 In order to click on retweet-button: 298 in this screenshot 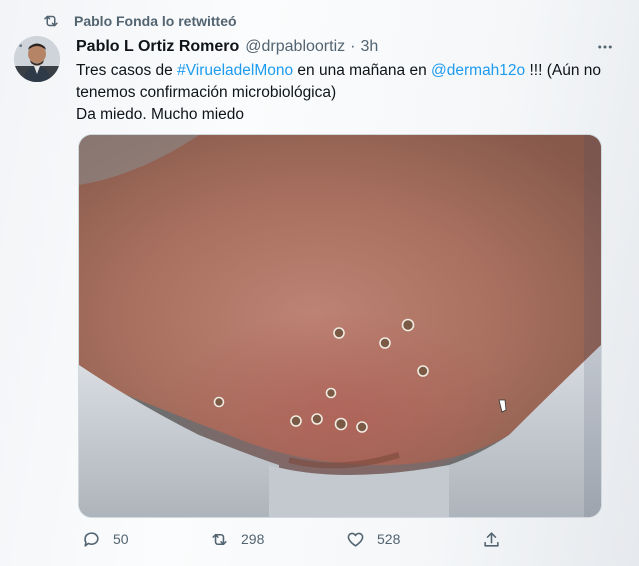, I will do `click(237, 539)`.